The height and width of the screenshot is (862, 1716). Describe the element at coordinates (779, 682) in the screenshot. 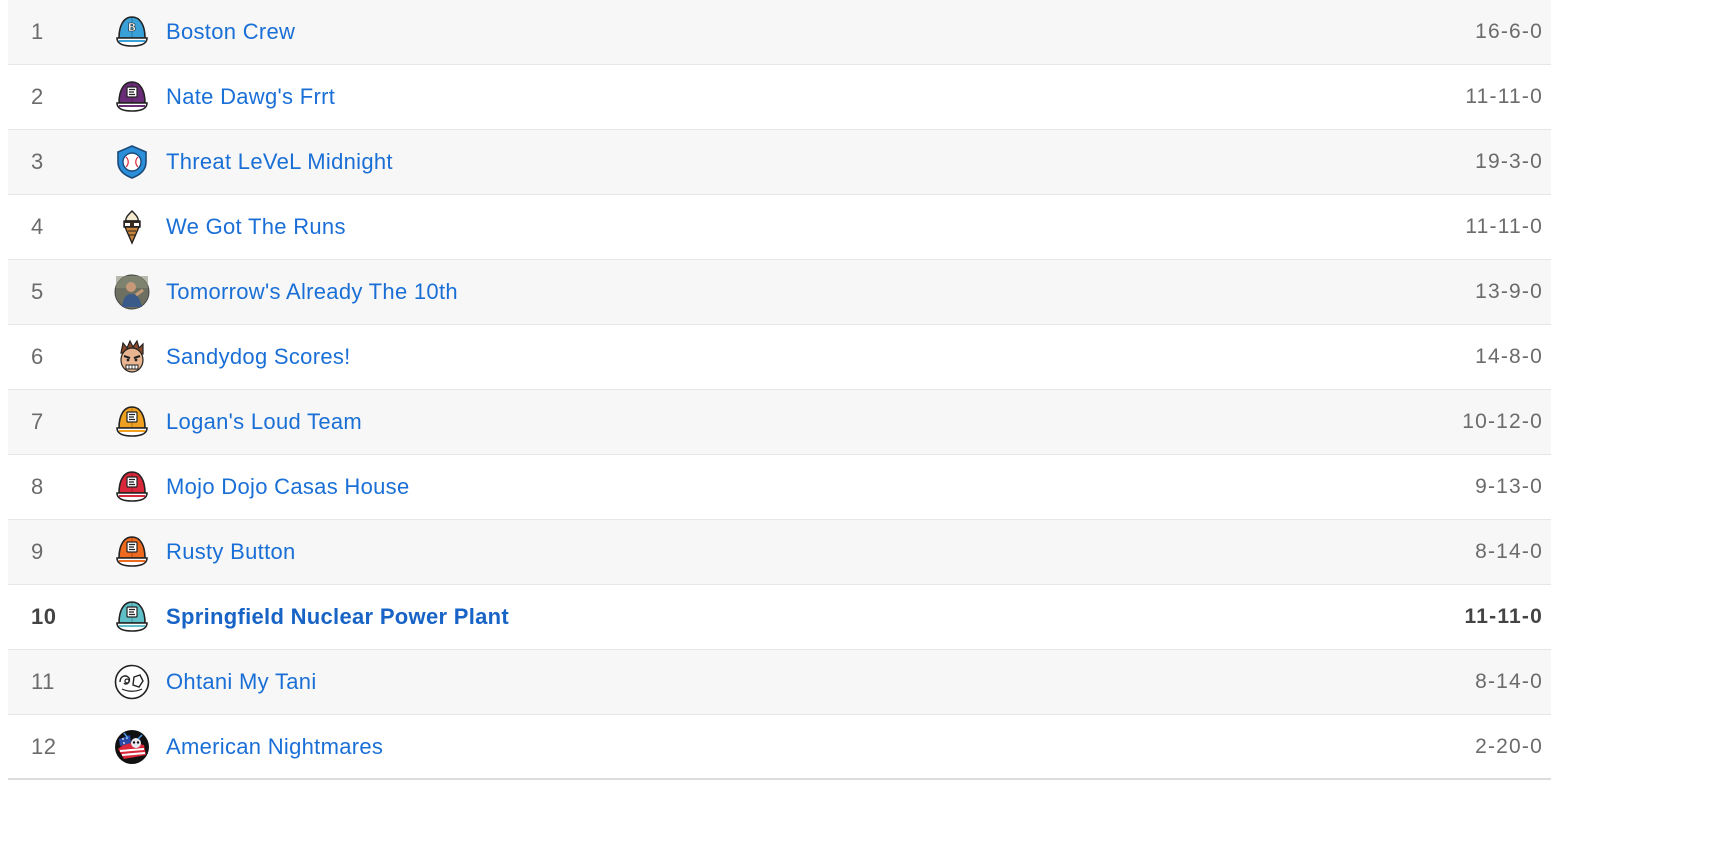

I see `table-row: 11 Ohtani My Tani 8-14-0` at that location.